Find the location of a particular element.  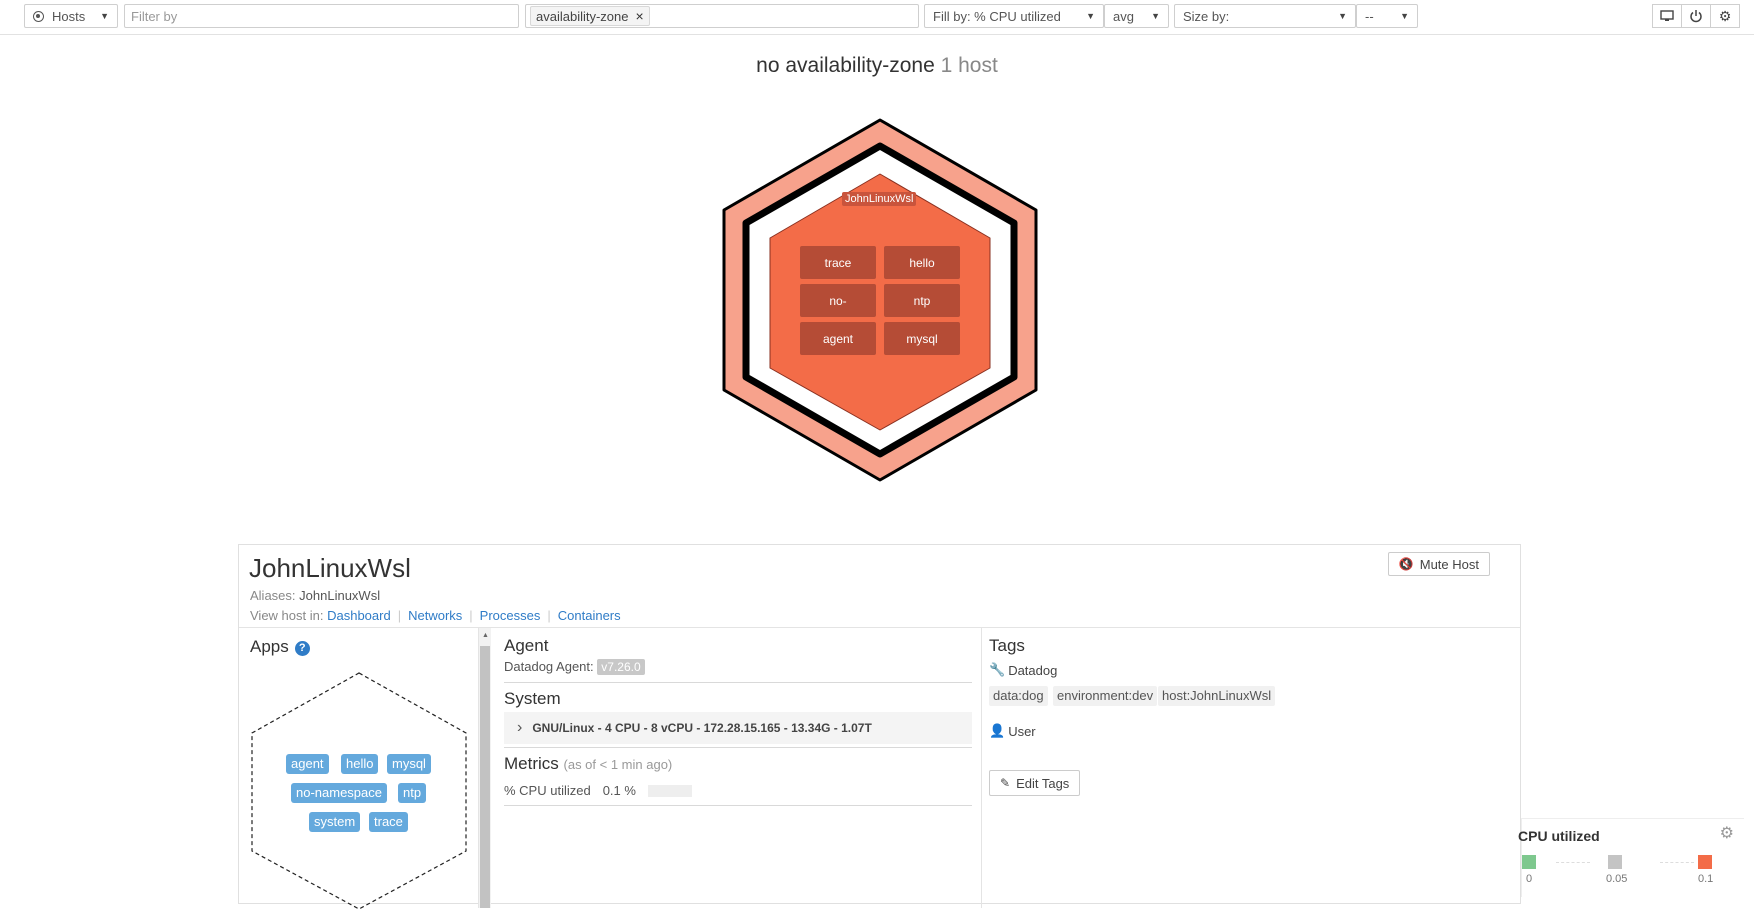

tags-title: Tags is located at coordinates (1007, 645).